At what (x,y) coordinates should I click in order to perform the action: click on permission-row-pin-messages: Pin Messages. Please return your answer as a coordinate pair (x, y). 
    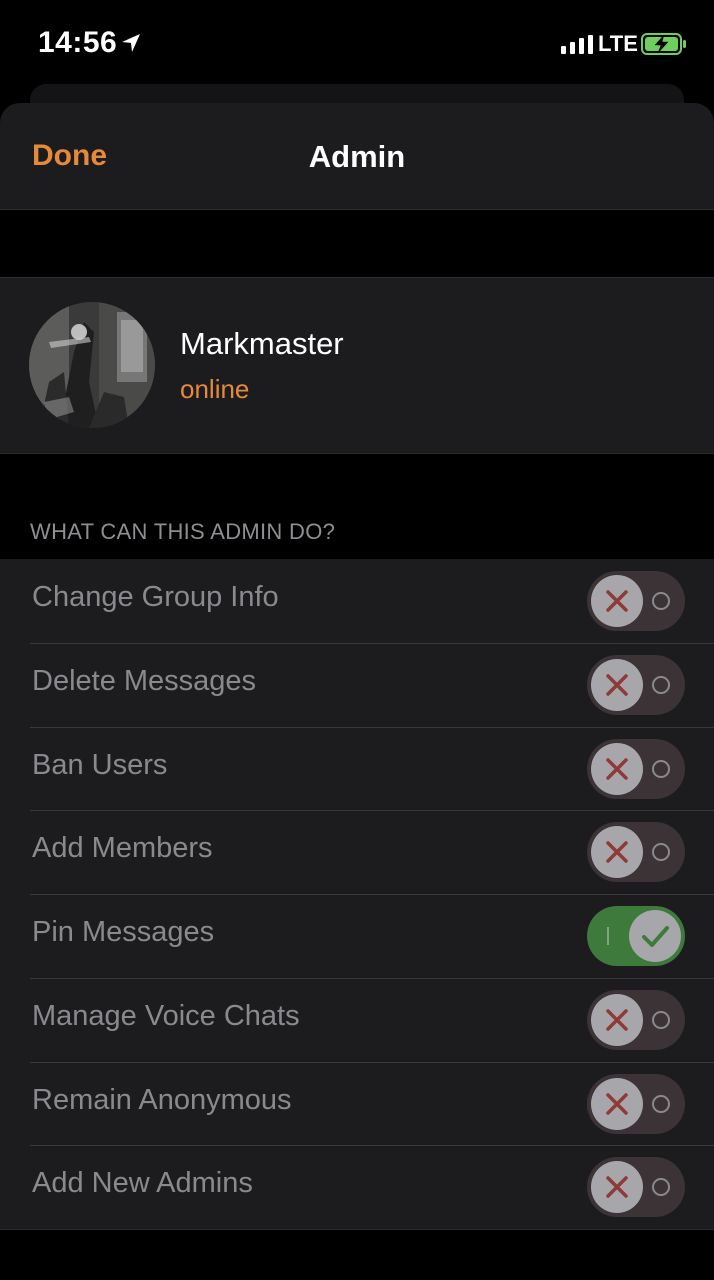
    Looking at the image, I should click on (357, 936).